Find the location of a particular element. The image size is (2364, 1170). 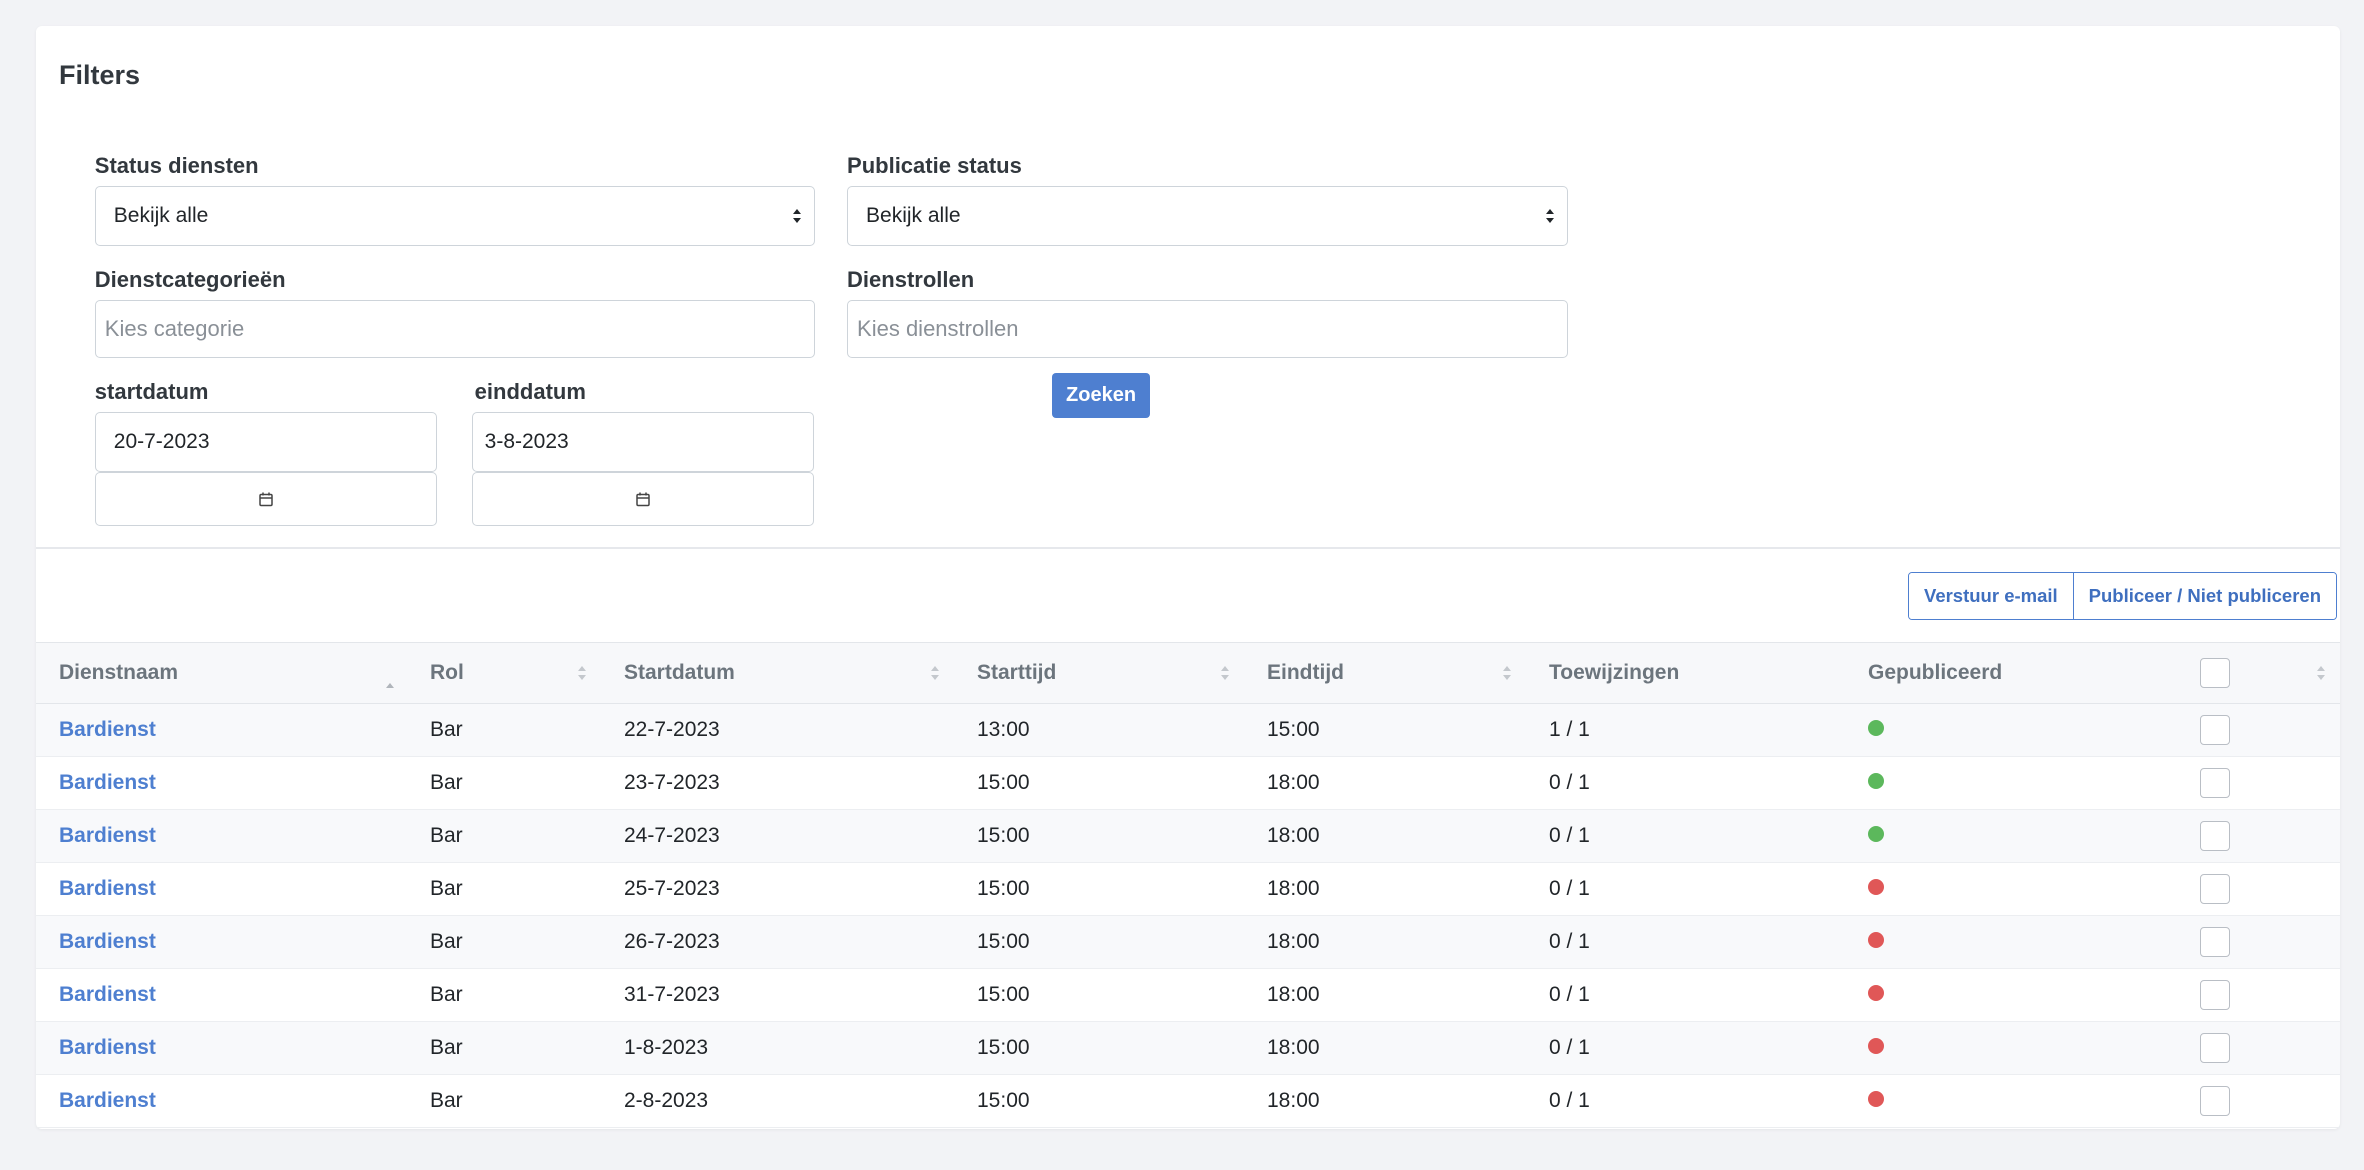

eindtijd-cell: 15:00 is located at coordinates (1293, 729).